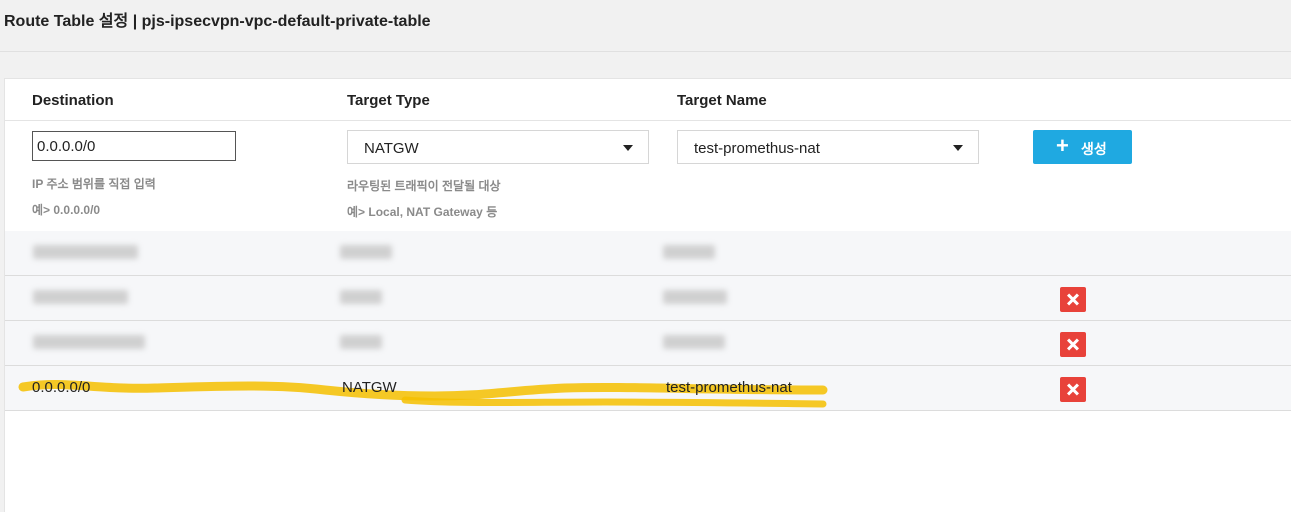 The image size is (1291, 512). I want to click on destination-input, so click(134, 146).